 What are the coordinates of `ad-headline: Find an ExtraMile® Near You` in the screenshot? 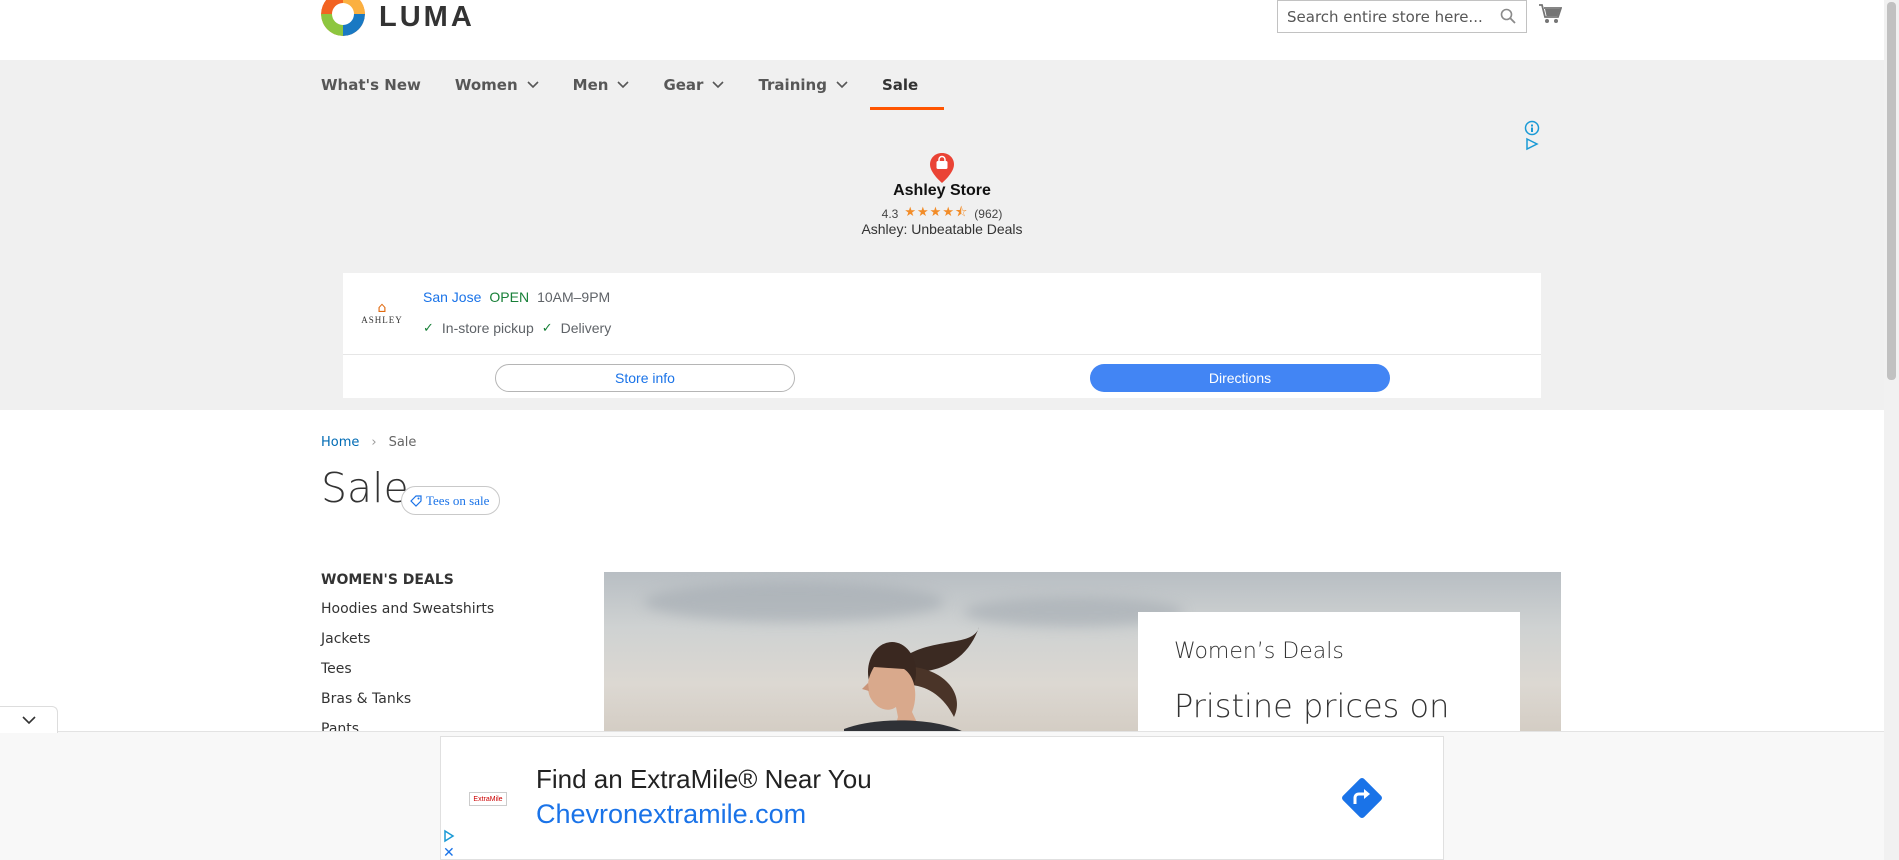 It's located at (704, 779).